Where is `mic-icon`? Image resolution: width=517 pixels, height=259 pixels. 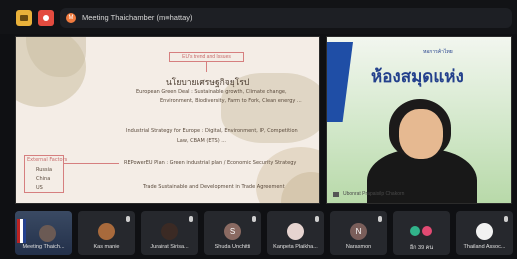
mic-icon is located at coordinates (336, 194).